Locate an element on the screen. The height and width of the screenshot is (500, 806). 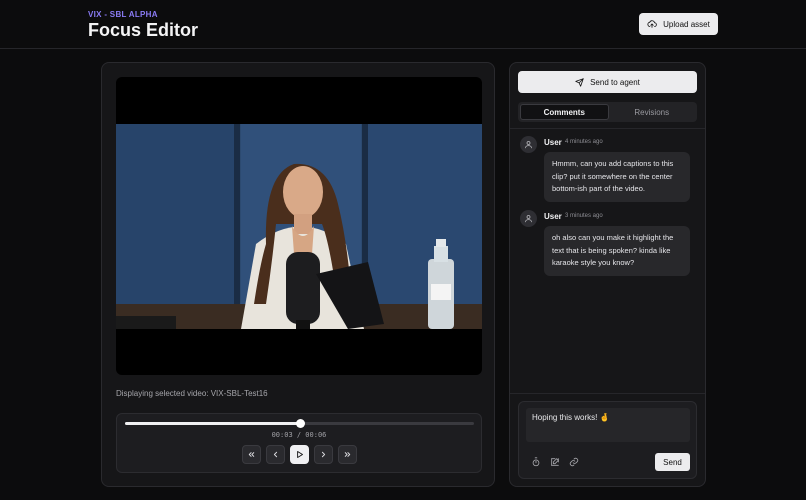
step-back-button is located at coordinates (275, 454).